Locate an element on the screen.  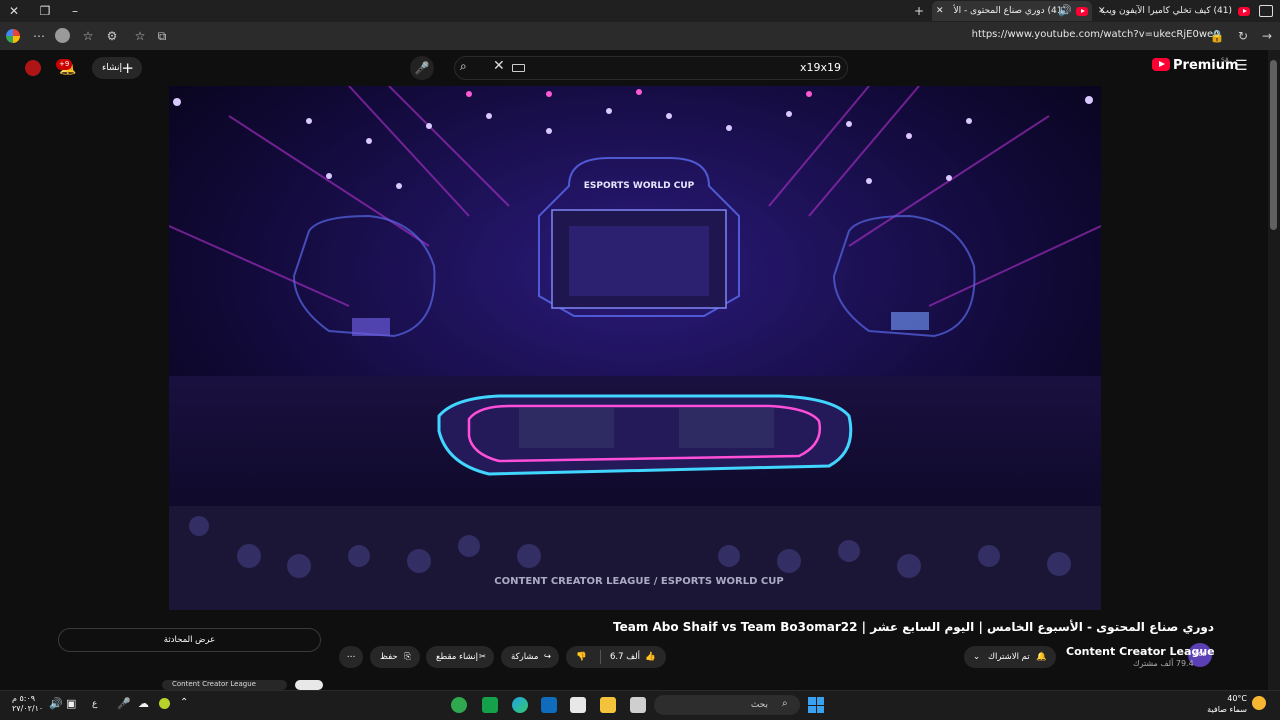
share-label: مشاركة is located at coordinates (525, 657).